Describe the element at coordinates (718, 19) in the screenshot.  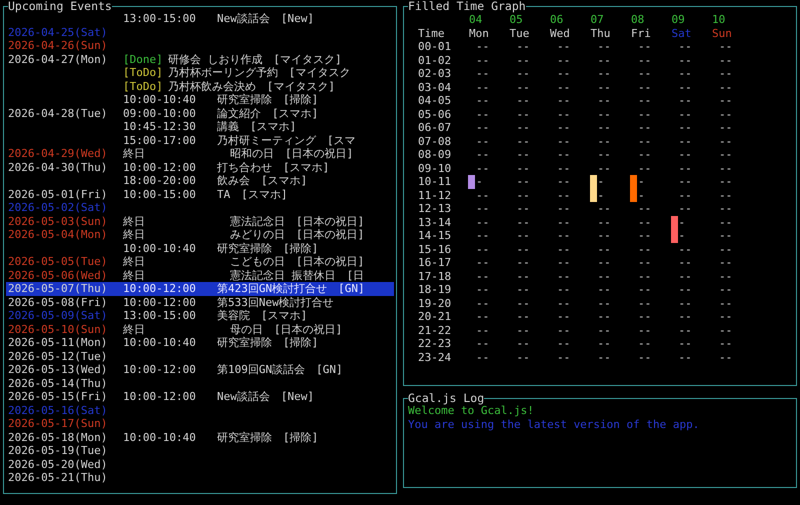
I see `day-number: 10` at that location.